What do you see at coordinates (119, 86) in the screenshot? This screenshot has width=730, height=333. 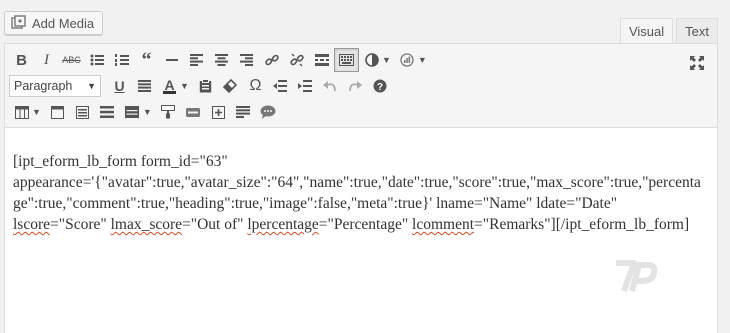 I see `underline-icon: U` at bounding box center [119, 86].